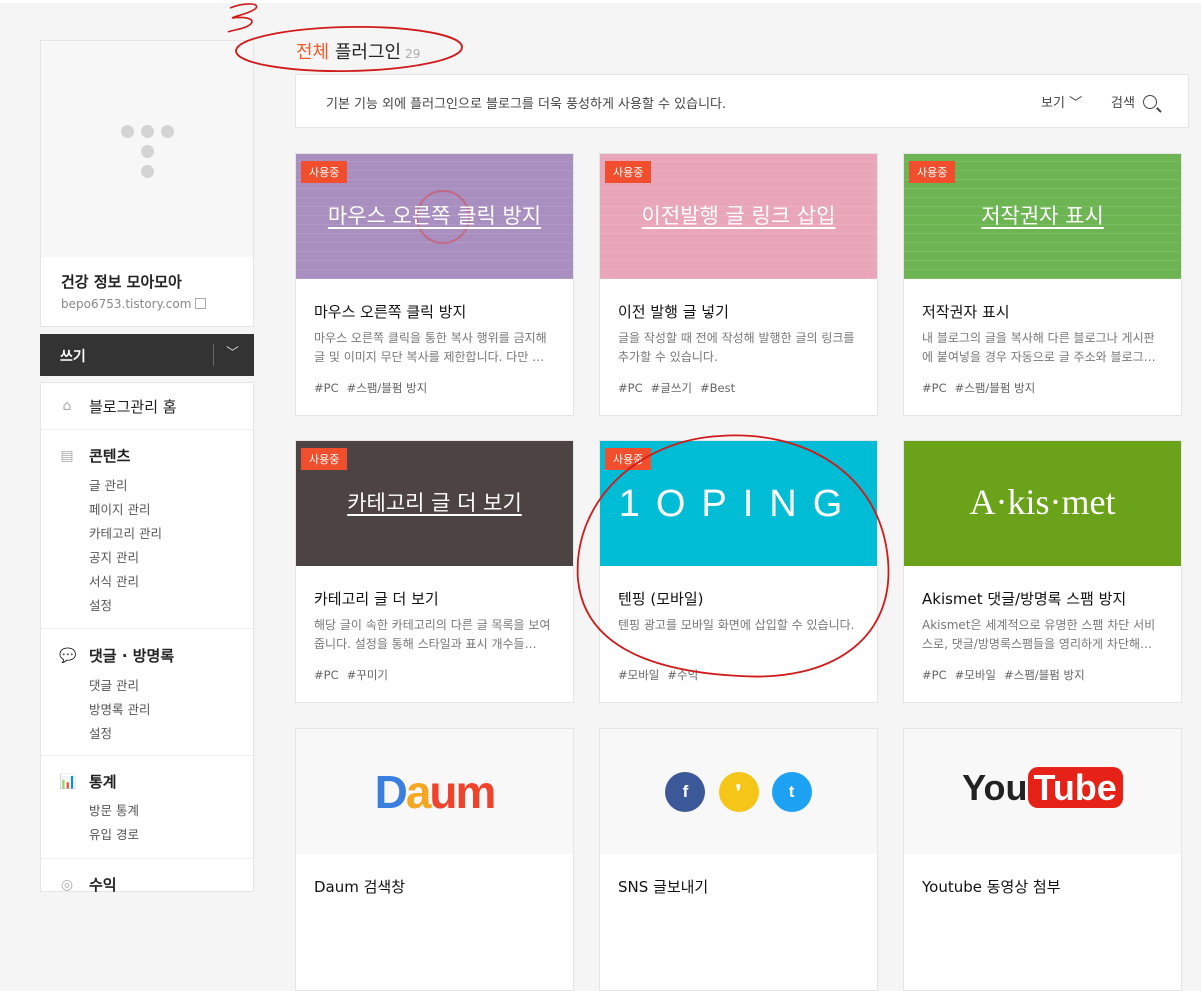  Describe the element at coordinates (673, 312) in the screenshot. I see `plugin-name: 이전 발행 글 넣기` at that location.